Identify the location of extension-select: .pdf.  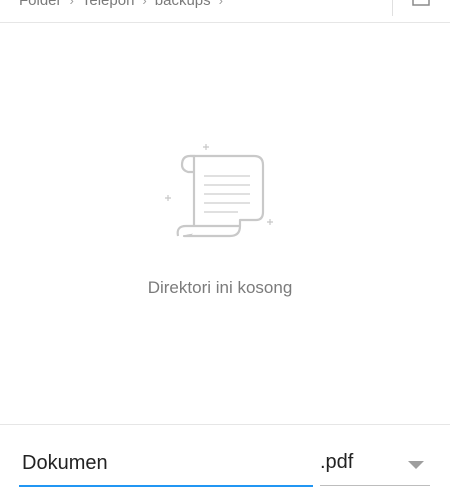
(375, 465).